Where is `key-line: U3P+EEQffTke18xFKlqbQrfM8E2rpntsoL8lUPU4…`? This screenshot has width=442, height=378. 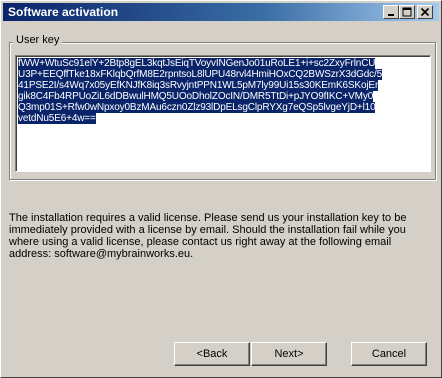
key-line: U3P+EEQffTke18xFKlqbQrfM8E2rpntsoL8lUPU4… is located at coordinates (200, 74).